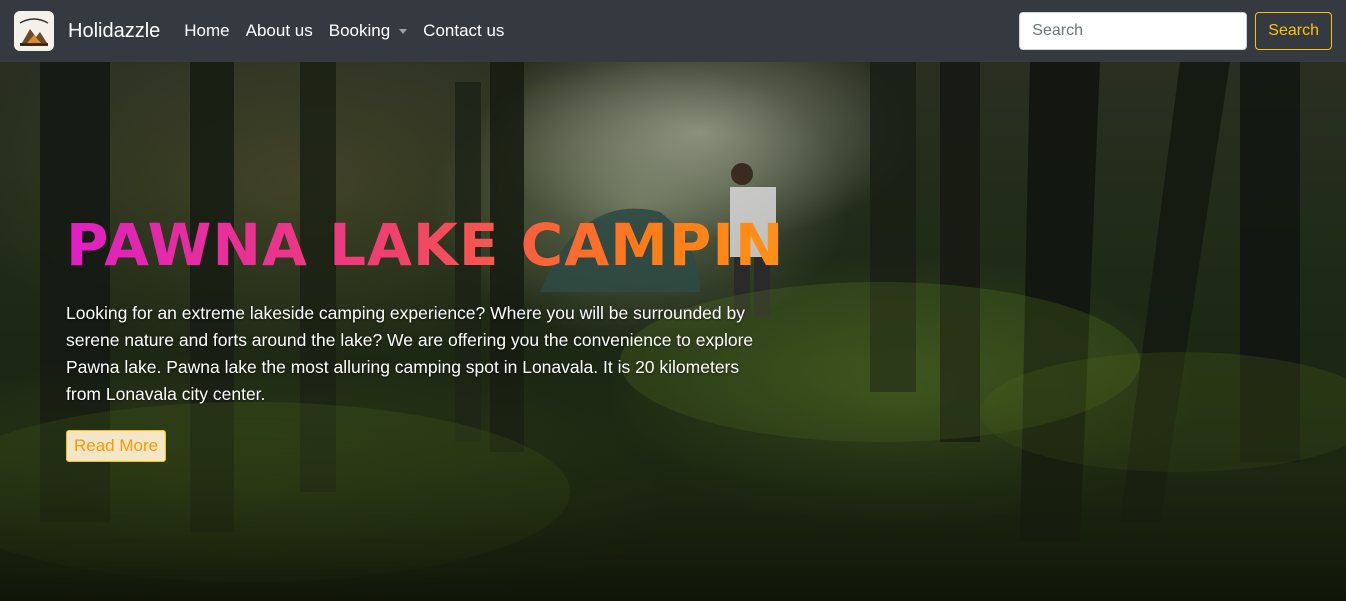  What do you see at coordinates (114, 31) in the screenshot?
I see `brand-name: Holidazzle` at bounding box center [114, 31].